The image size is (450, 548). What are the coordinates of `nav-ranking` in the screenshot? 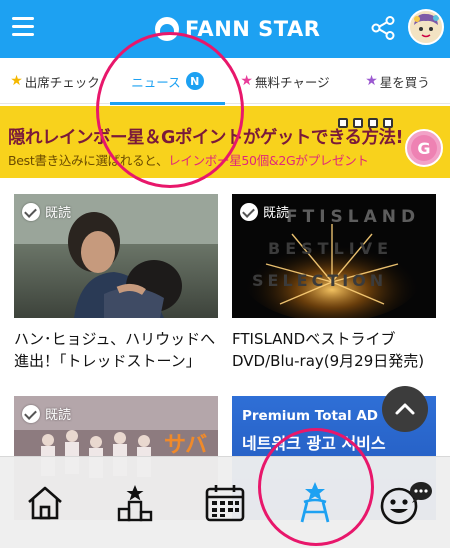 It's located at (135, 502).